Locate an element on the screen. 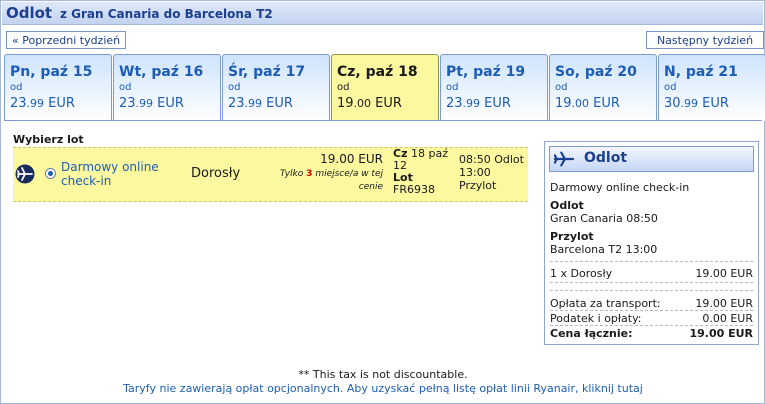 This screenshot has width=765, height=404. summary-passenger-row: 1 x Dorosły 19.00 EUR is located at coordinates (651, 273).